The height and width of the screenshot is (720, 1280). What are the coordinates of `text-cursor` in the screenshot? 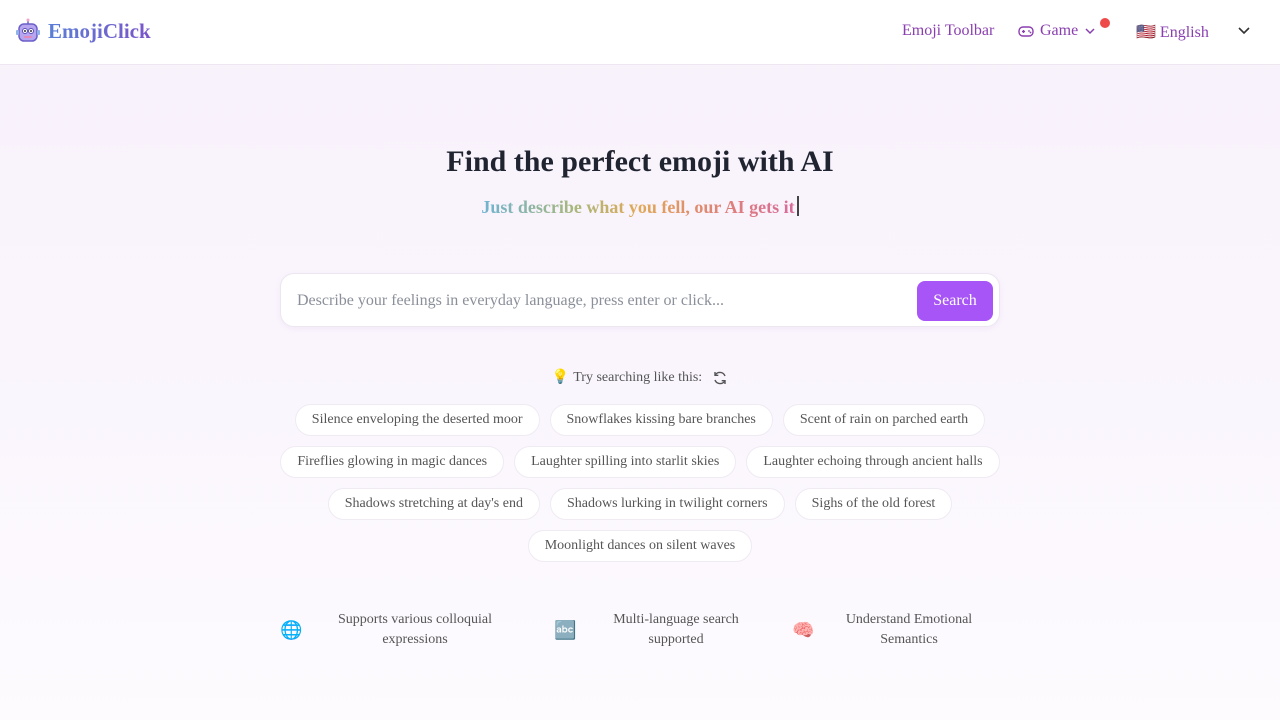 It's located at (797, 206).